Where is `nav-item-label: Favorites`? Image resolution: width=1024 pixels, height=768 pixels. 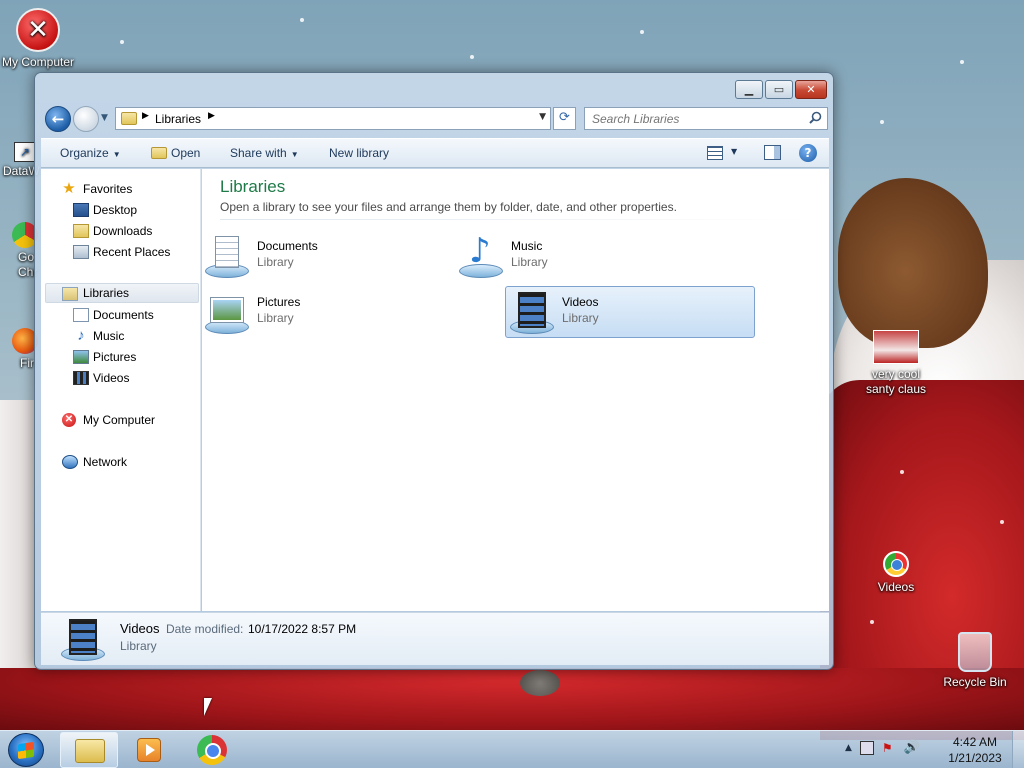 nav-item-label: Favorites is located at coordinates (108, 189).